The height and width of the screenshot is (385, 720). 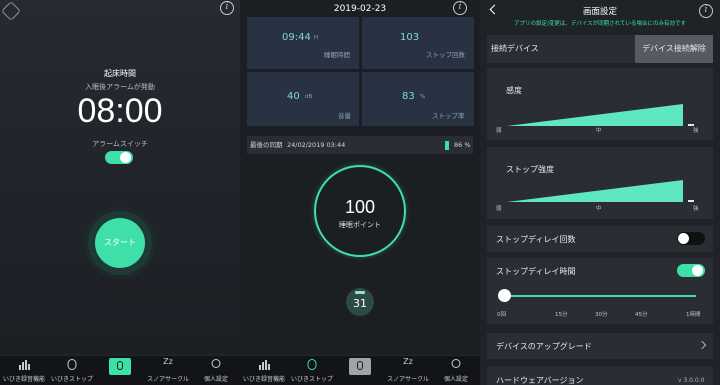 I want to click on device-label: 接続デバイス, so click(x=515, y=48).